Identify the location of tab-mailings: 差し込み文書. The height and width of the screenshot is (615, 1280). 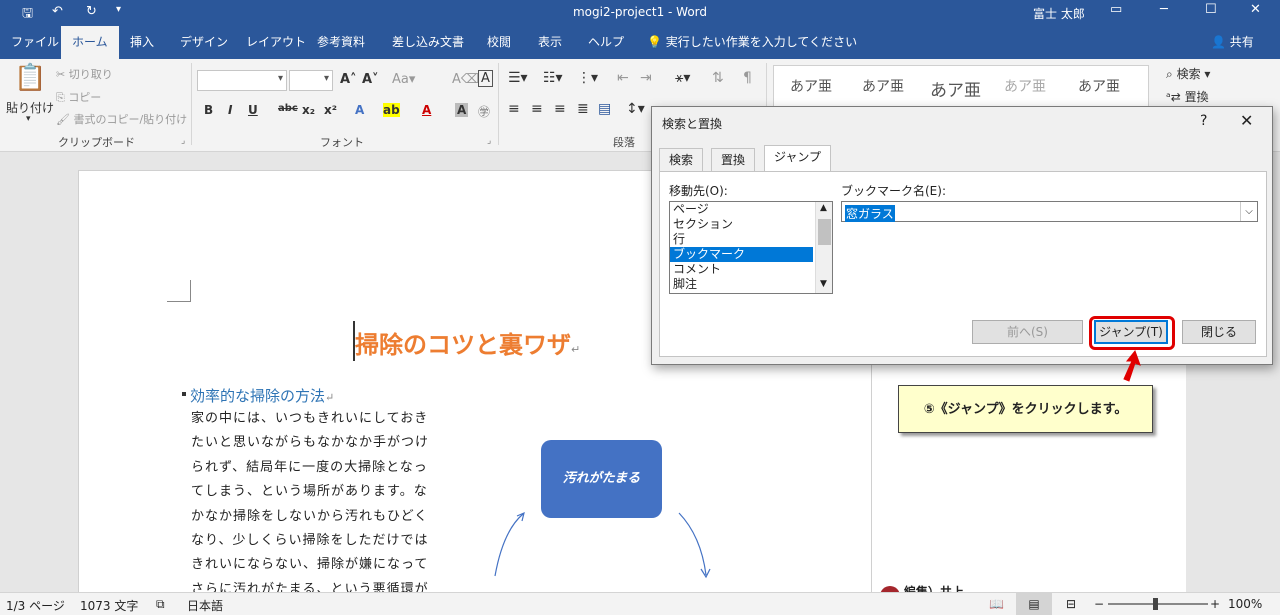
(428, 42).